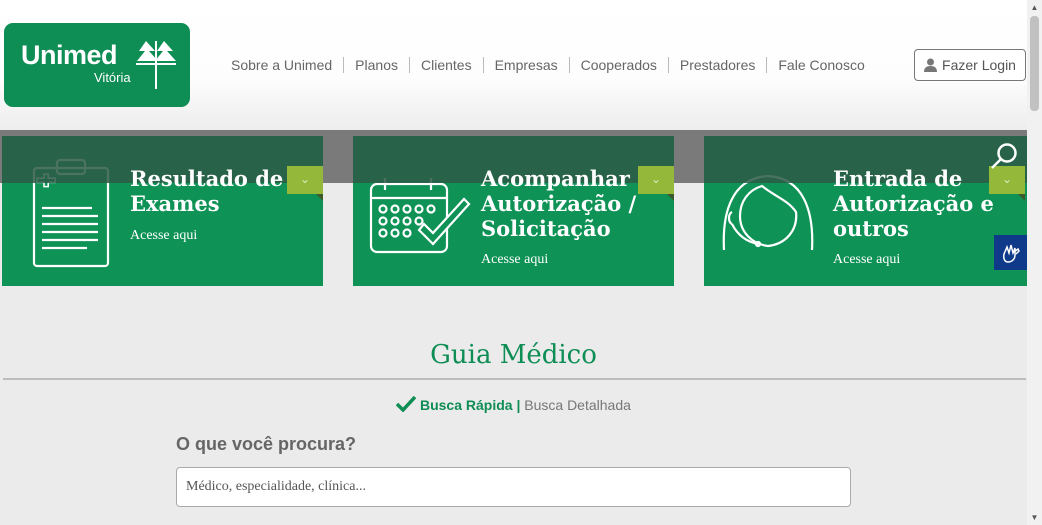 Image resolution: width=1042 pixels, height=525 pixels. What do you see at coordinates (445, 65) in the screenshot?
I see `nav-item-clientes: Clientes` at bounding box center [445, 65].